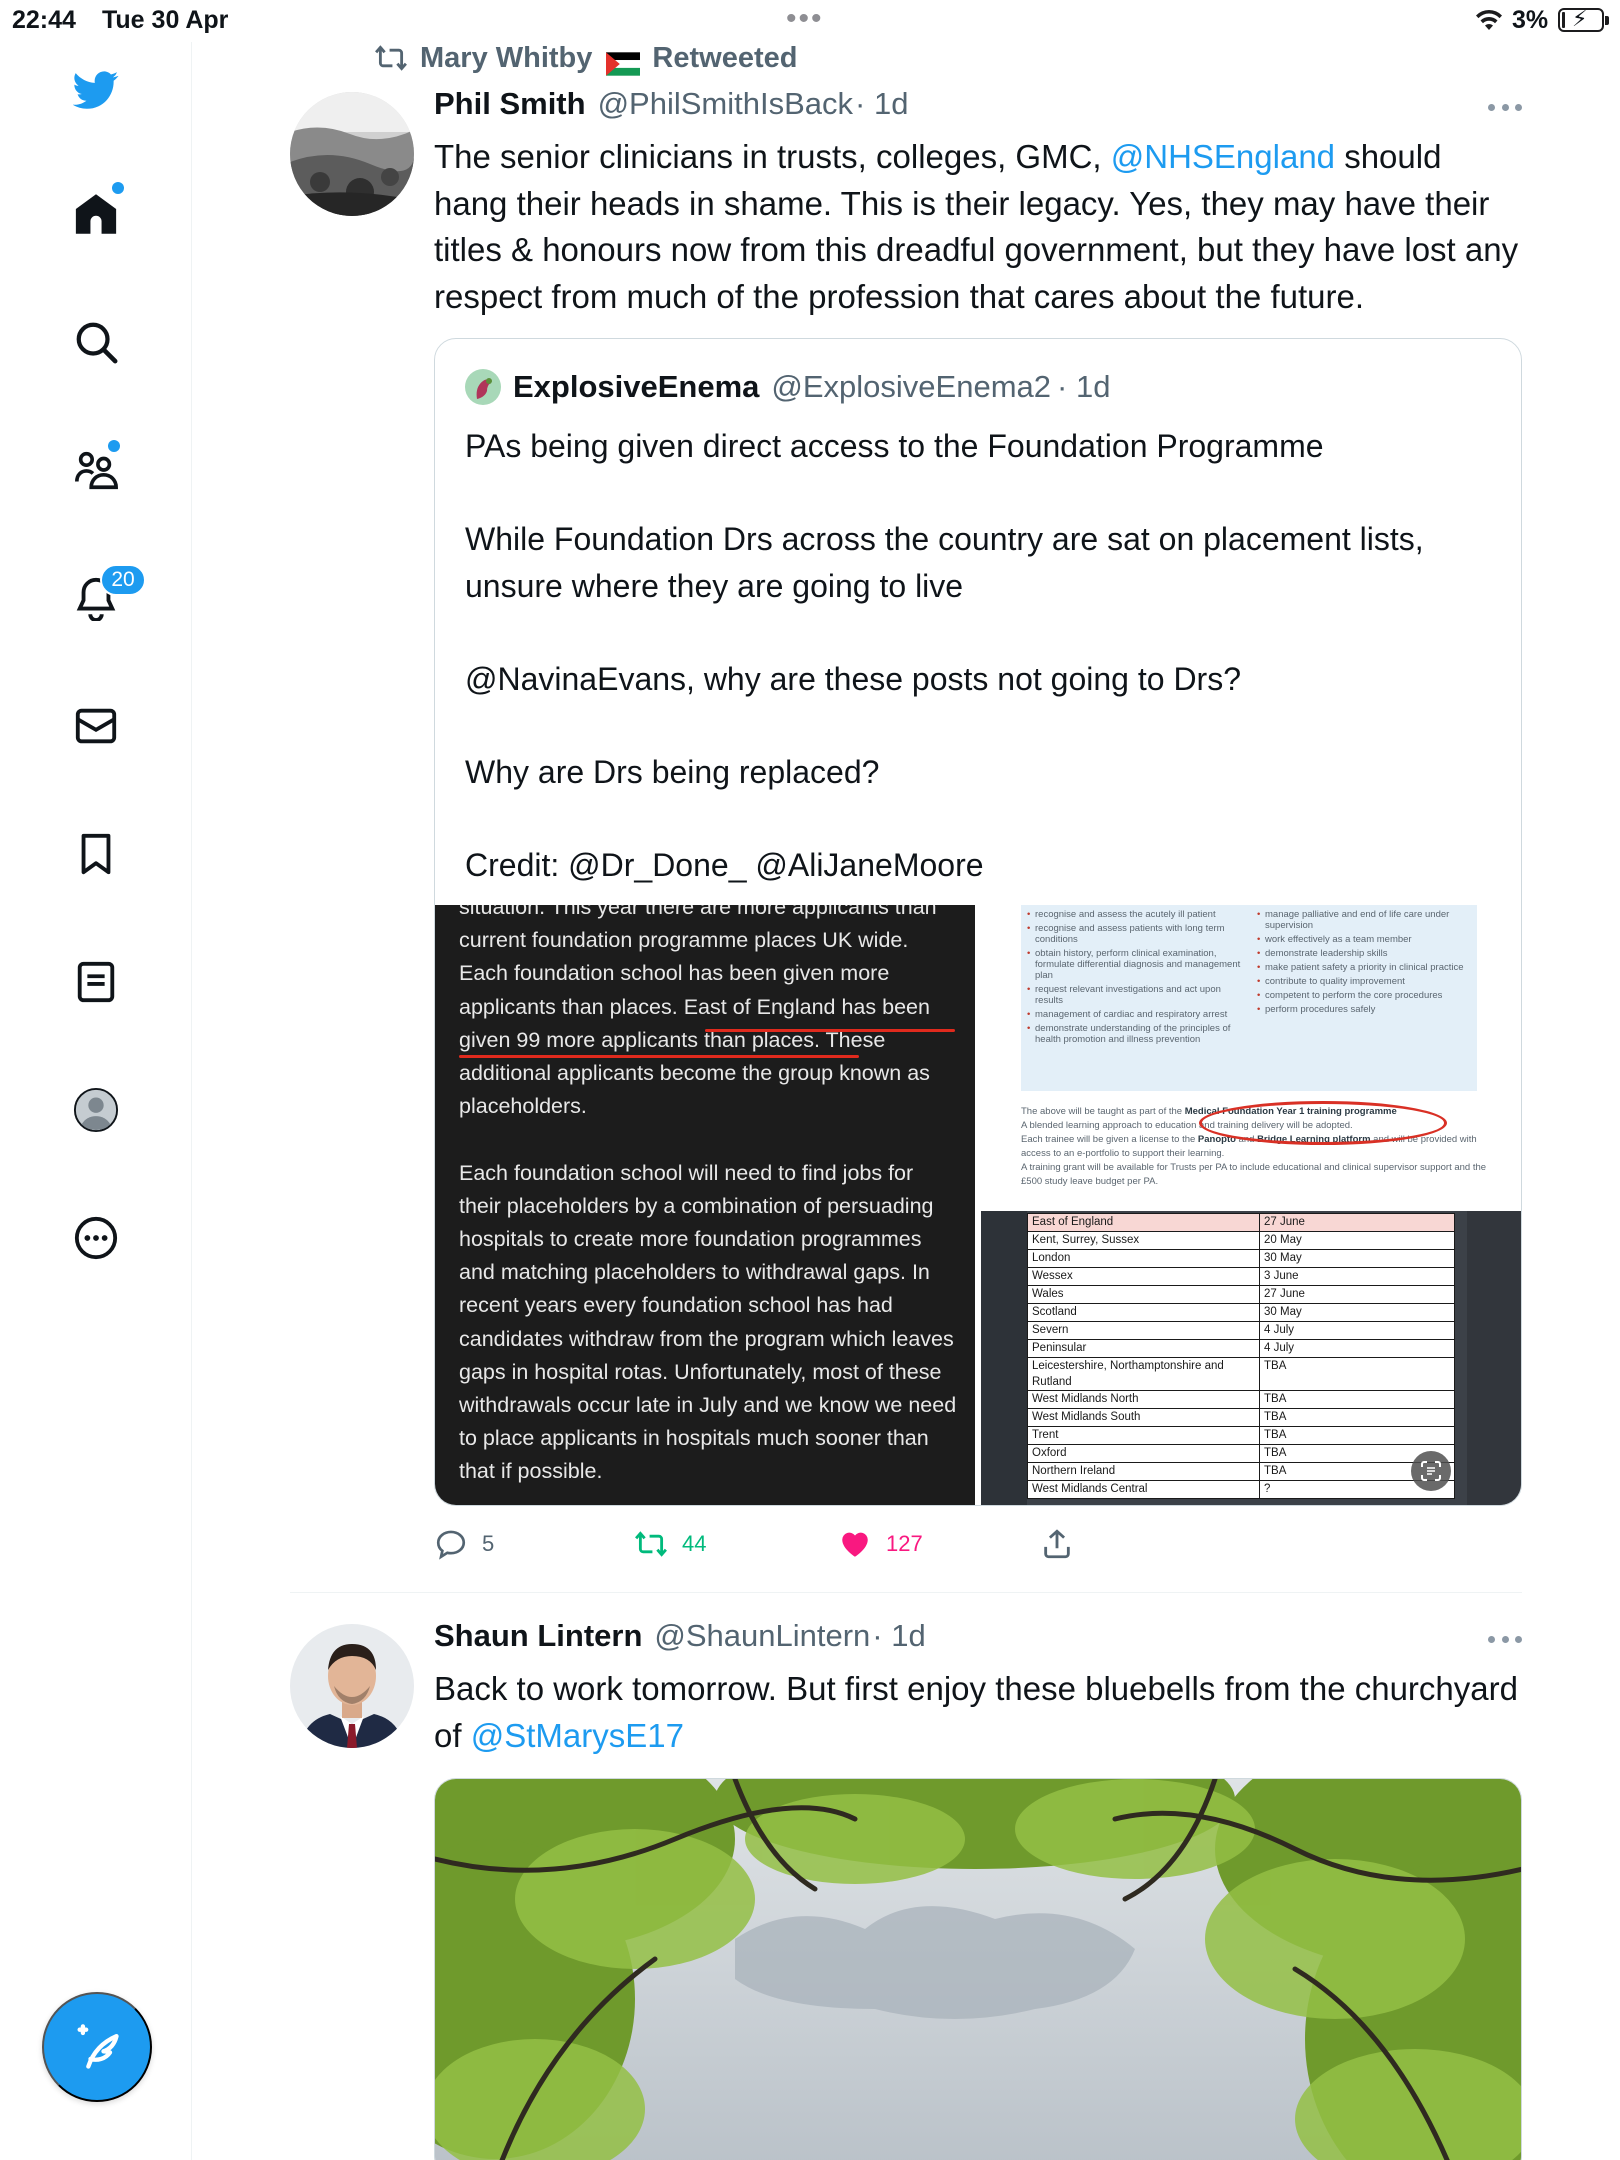 This screenshot has height=2160, width=1620. I want to click on list-icon, so click(96, 982).